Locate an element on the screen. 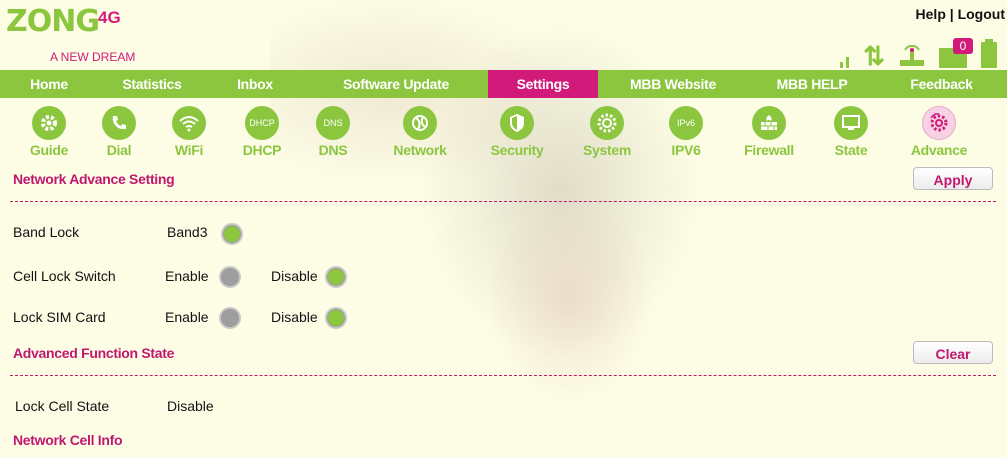 This screenshot has height=457, width=1007. zong-logo: ZONG 4G A NEW DREAM is located at coordinates (70, 34).